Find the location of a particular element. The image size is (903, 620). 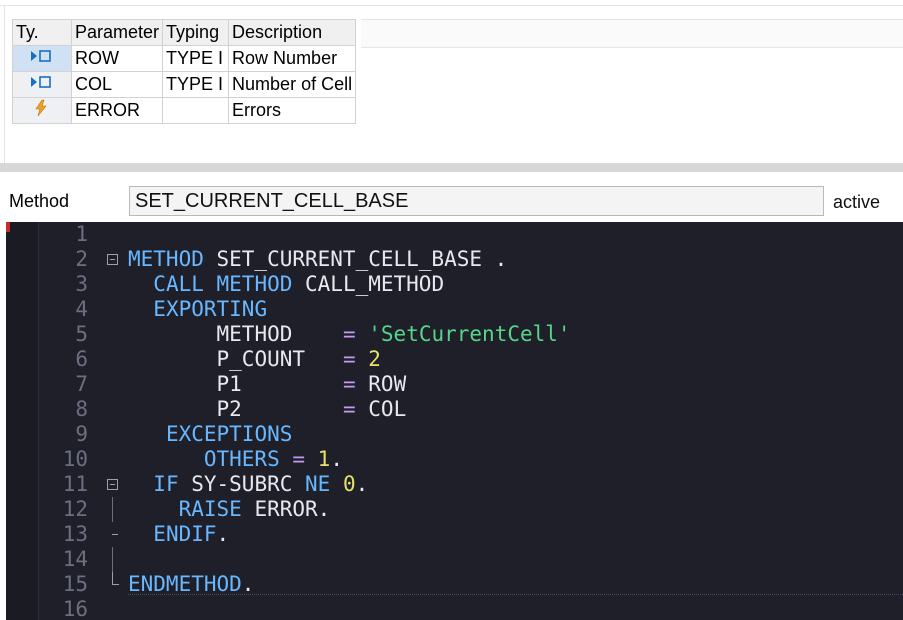

table-row: ROW TYPE I Row Number is located at coordinates (184, 58).